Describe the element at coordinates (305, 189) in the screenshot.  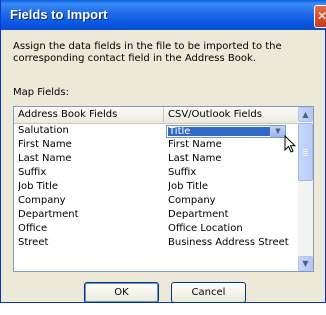
I see `vertical-scrollbar: ▲ ▼` at that location.